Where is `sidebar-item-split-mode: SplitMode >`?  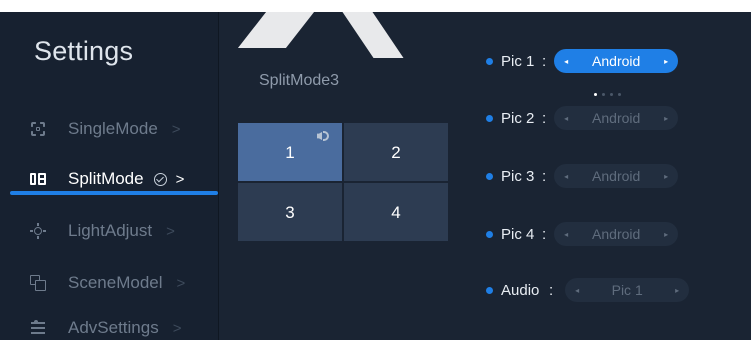 sidebar-item-split-mode: SplitMode > is located at coordinates (109, 179).